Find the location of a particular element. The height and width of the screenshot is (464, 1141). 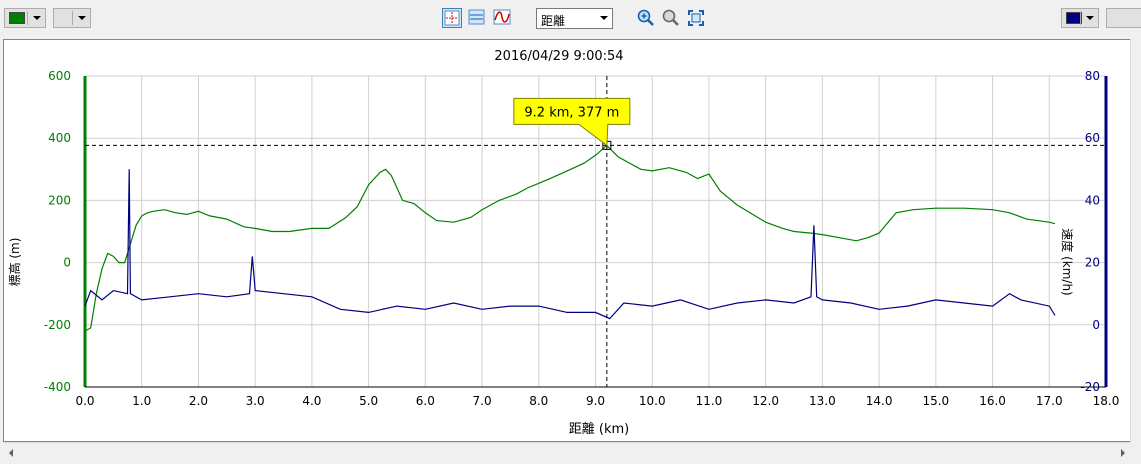

right-tick-label: 20 is located at coordinates (1092, 263).